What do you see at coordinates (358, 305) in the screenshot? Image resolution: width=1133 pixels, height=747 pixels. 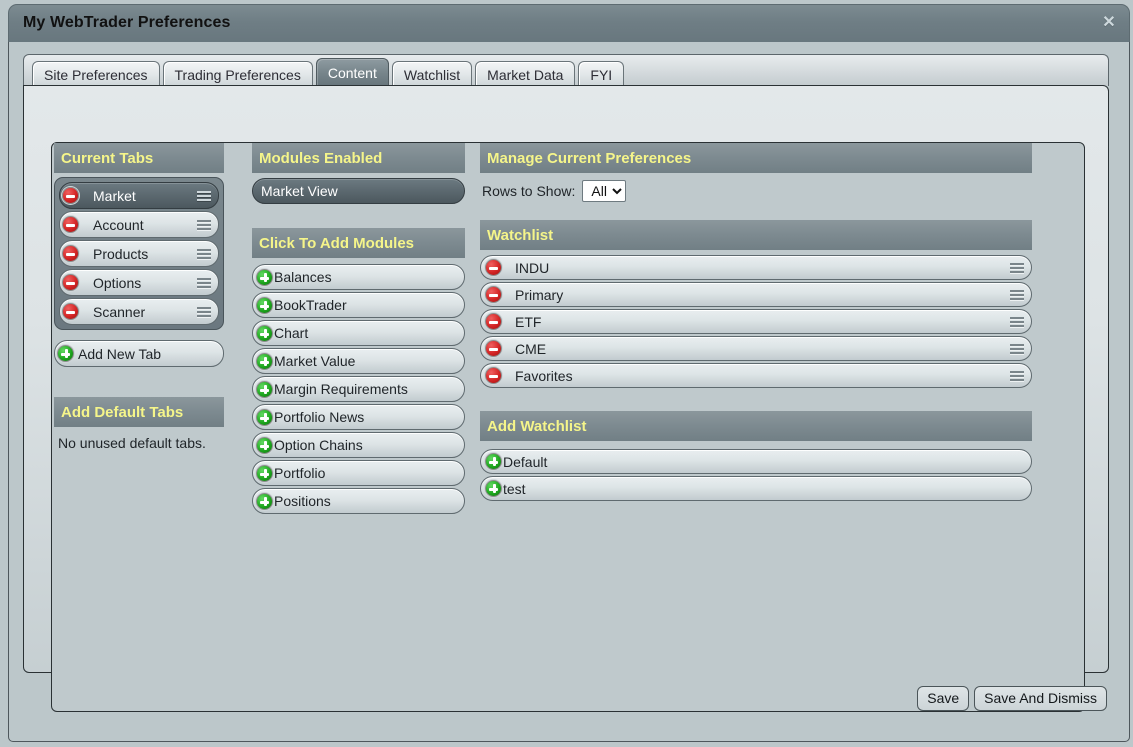 I see `add-module-item: BookTrader` at bounding box center [358, 305].